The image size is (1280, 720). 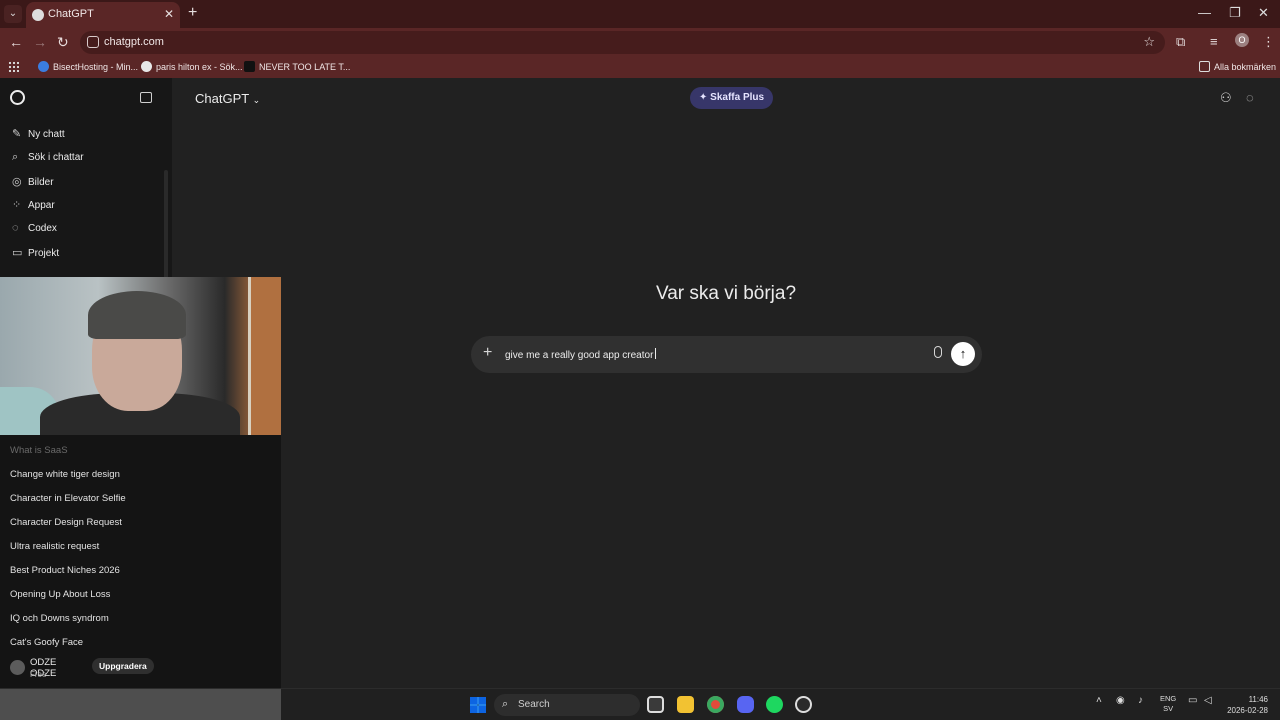 I want to click on bisecthosting-icon, so click(x=43, y=66).